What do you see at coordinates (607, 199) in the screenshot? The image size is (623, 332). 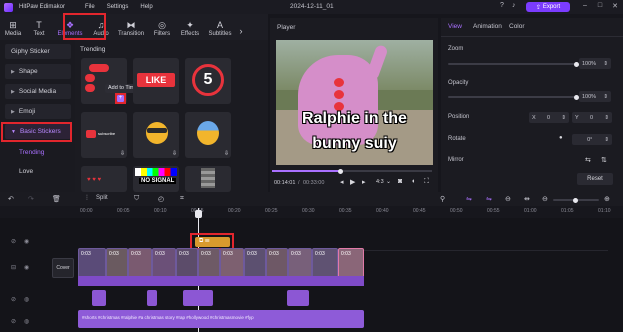 I see `zoom-in-icon: ⊕` at bounding box center [607, 199].